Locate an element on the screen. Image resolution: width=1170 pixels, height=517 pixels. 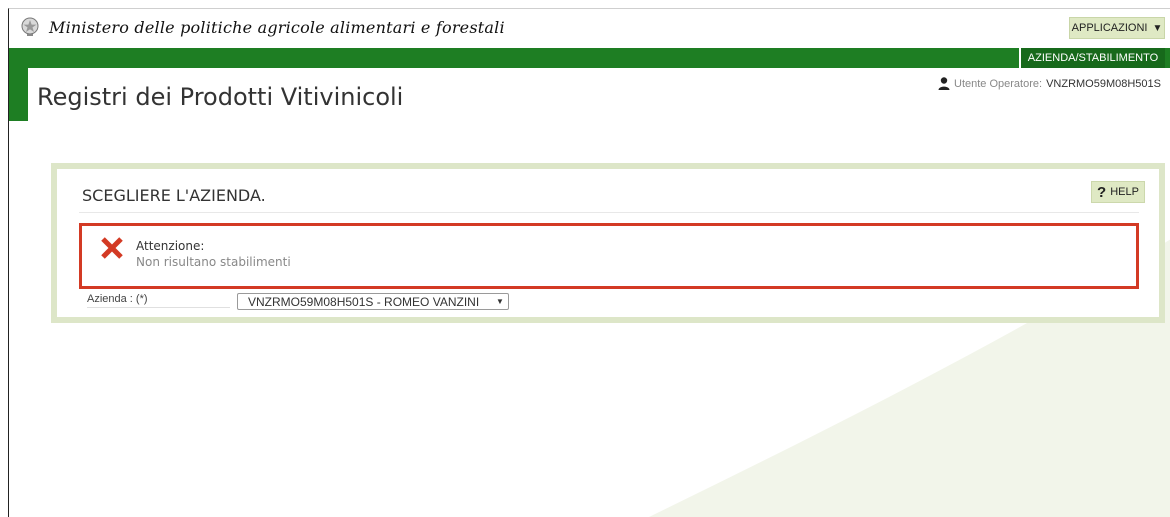
question-mark-icon: ? is located at coordinates (1102, 192).